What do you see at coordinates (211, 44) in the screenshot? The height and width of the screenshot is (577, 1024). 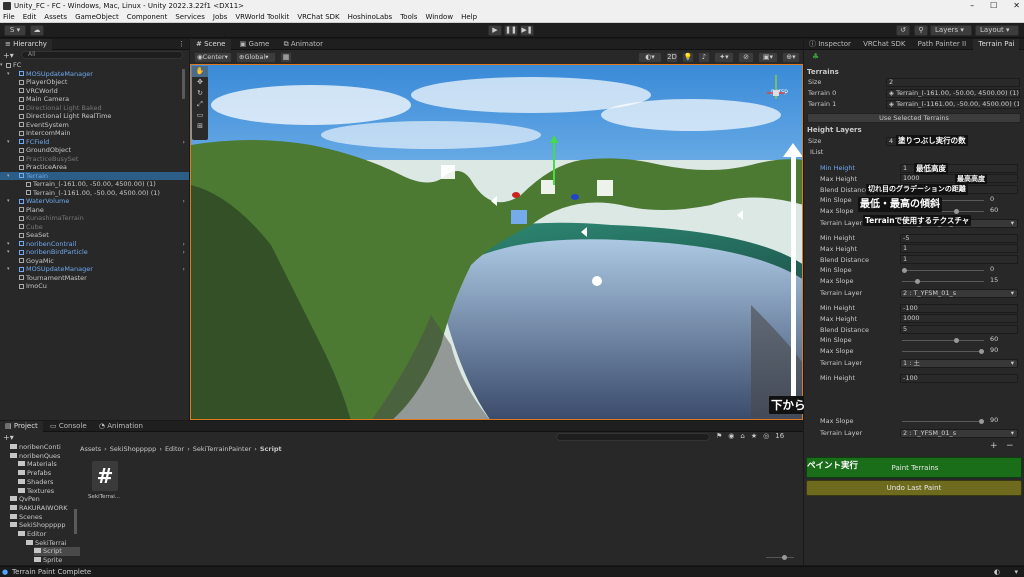 I see `tab-scene: # Scene` at bounding box center [211, 44].